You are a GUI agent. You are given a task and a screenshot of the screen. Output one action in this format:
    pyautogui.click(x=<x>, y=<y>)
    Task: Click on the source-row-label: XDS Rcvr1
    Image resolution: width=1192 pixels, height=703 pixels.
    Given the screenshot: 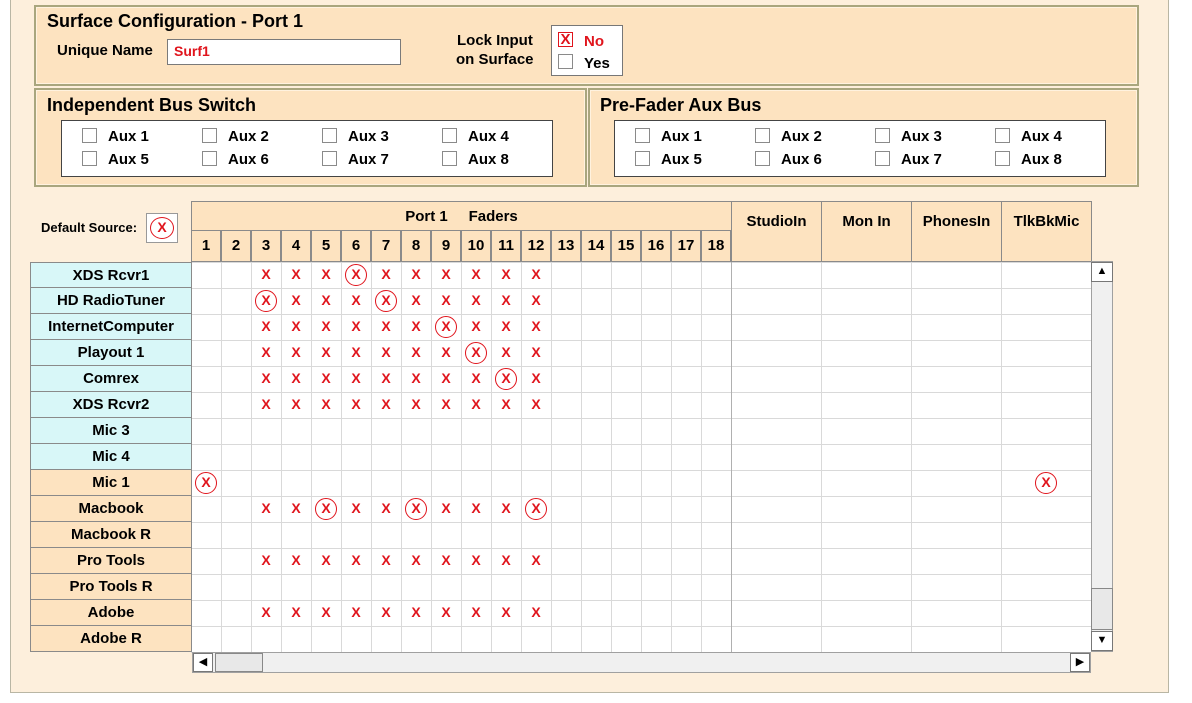 What is the action you would take?
    pyautogui.click(x=111, y=275)
    